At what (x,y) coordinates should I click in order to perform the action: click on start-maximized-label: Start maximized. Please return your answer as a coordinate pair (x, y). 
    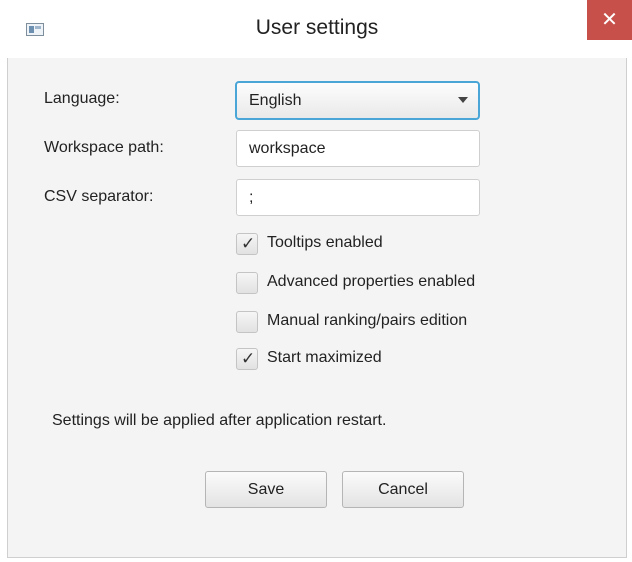
    Looking at the image, I should click on (324, 357).